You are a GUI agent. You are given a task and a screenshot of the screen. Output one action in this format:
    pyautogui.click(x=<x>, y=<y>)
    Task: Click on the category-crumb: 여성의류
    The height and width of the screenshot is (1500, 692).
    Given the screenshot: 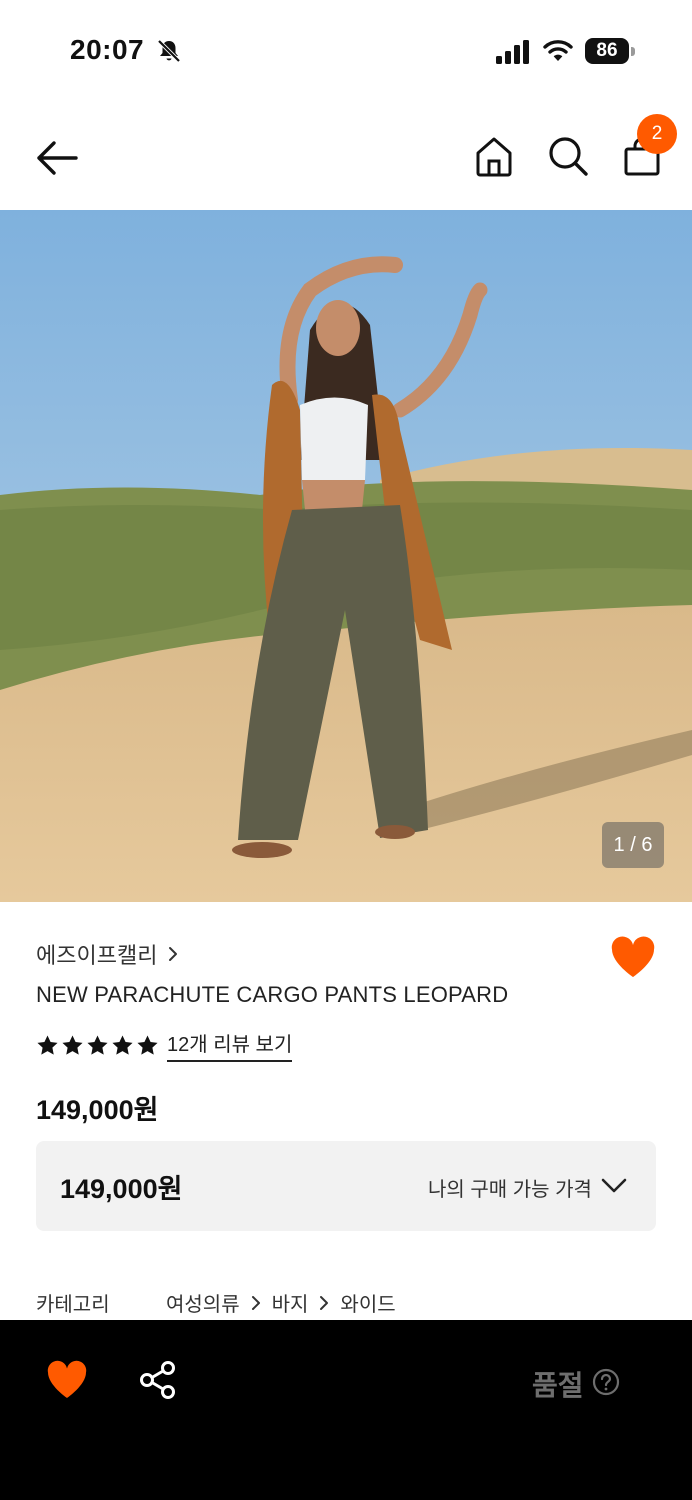 What is the action you would take?
    pyautogui.click(x=203, y=1302)
    